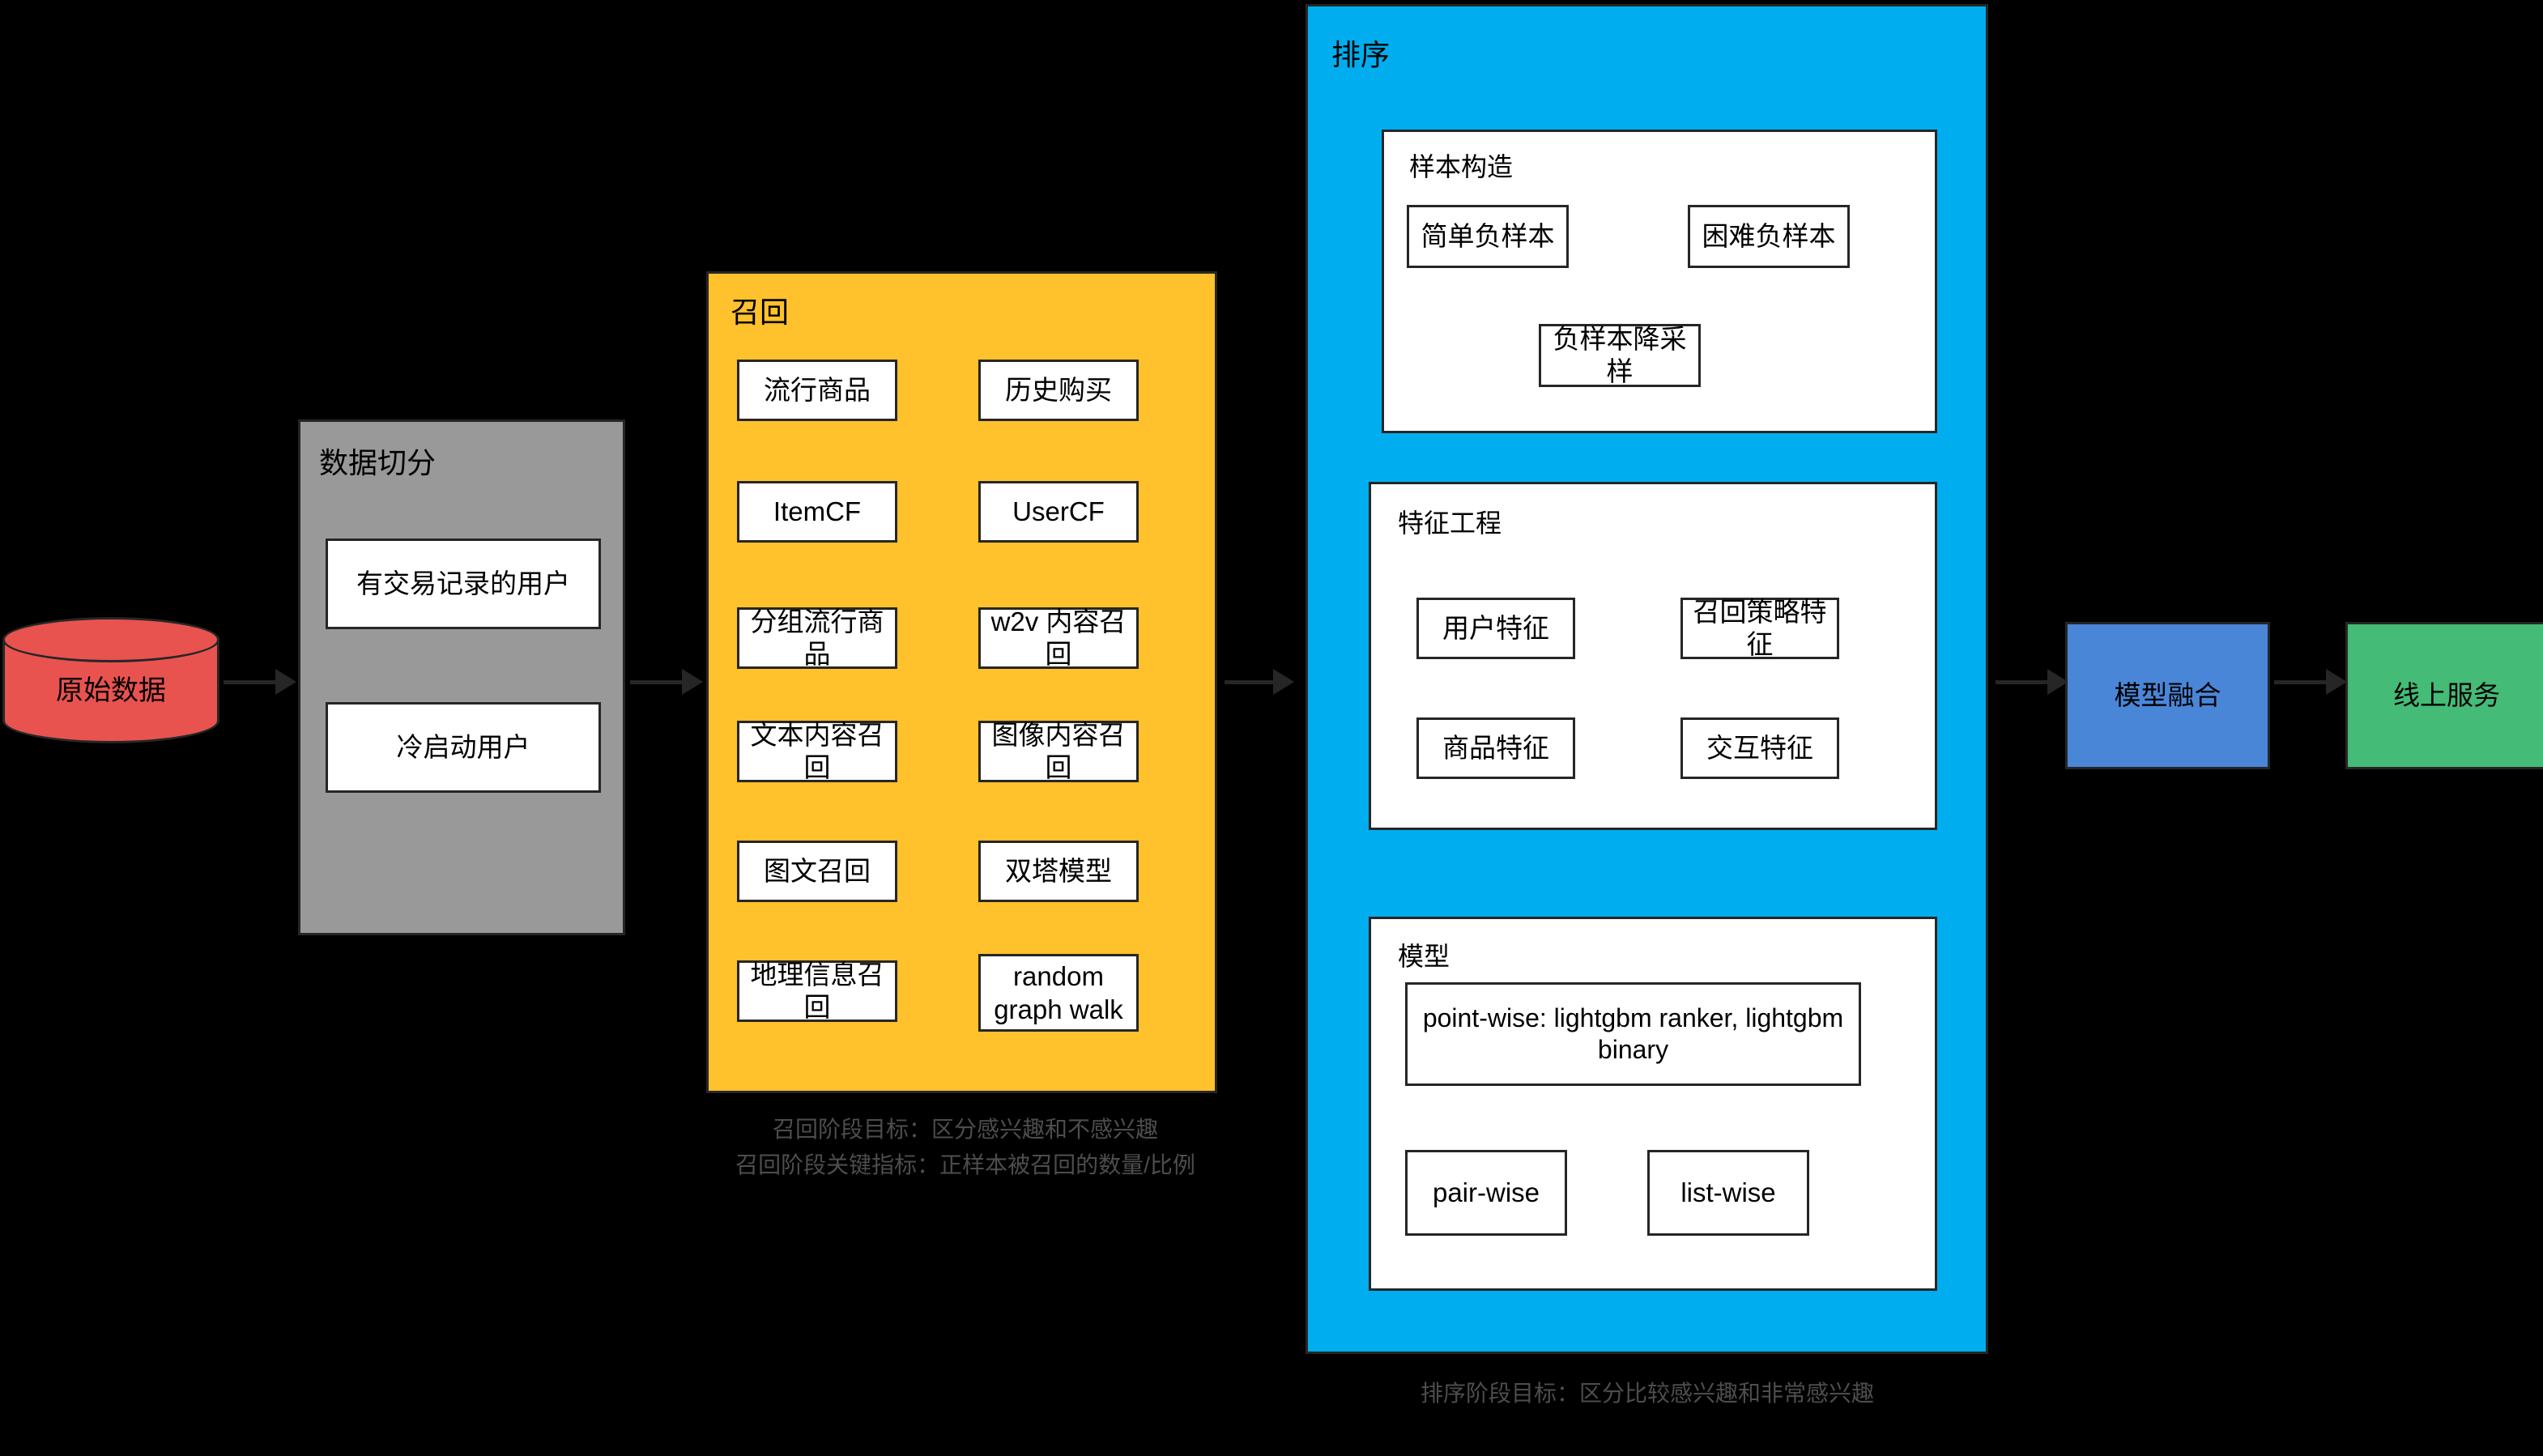  I want to click on recall-item-0: 流行商品, so click(817, 390).